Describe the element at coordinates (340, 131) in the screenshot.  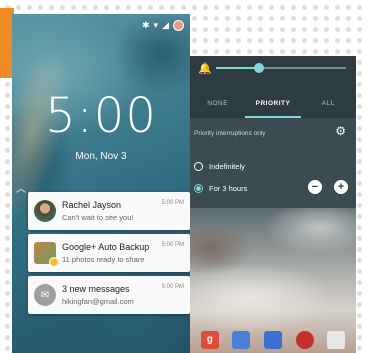
I see `gear-icon: ⚙` at that location.